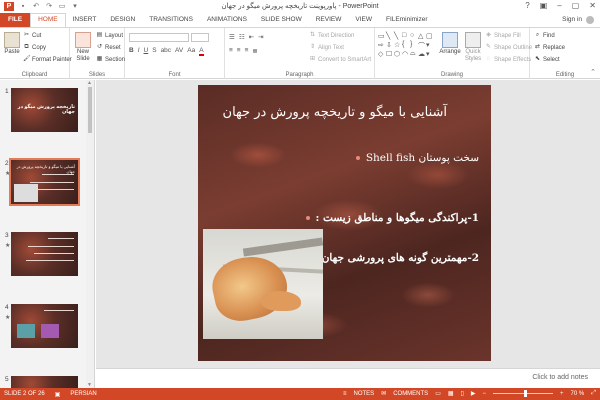  Describe the element at coordinates (83, 47) in the screenshot. I see `new-slide-button: New Slide` at that location.